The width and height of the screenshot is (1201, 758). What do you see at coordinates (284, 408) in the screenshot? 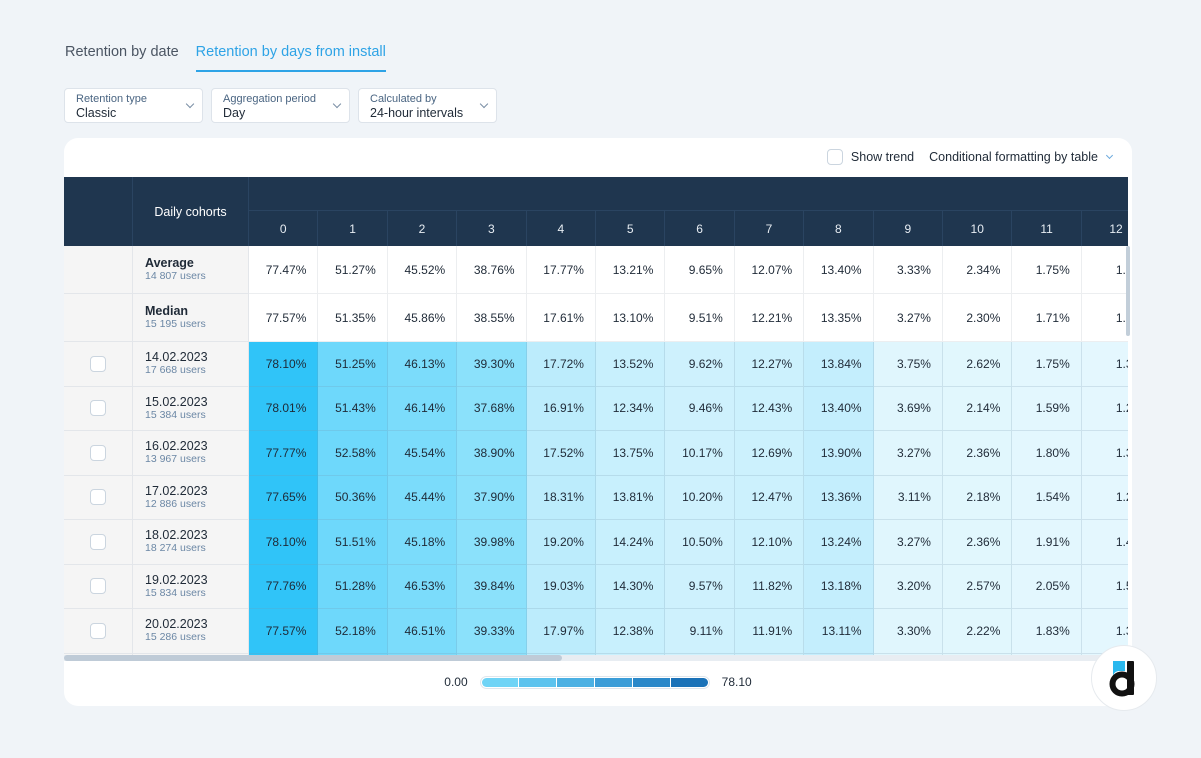
I see `retention-value-cell: 78.01%` at bounding box center [284, 408].